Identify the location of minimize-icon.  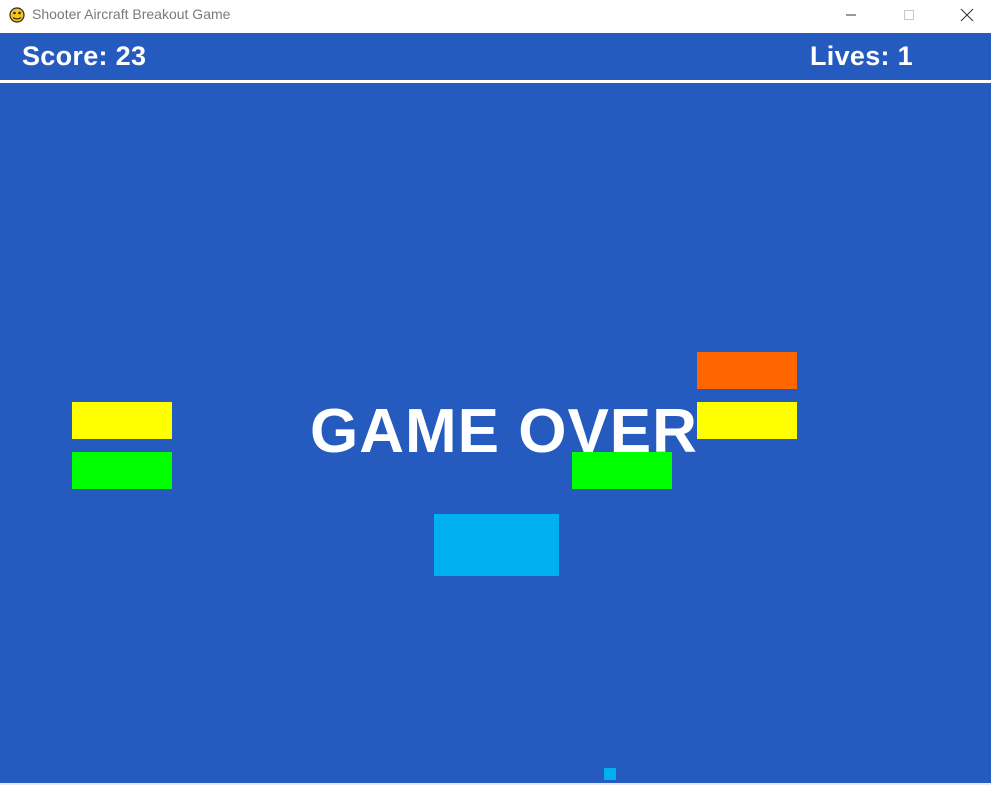
(851, 15).